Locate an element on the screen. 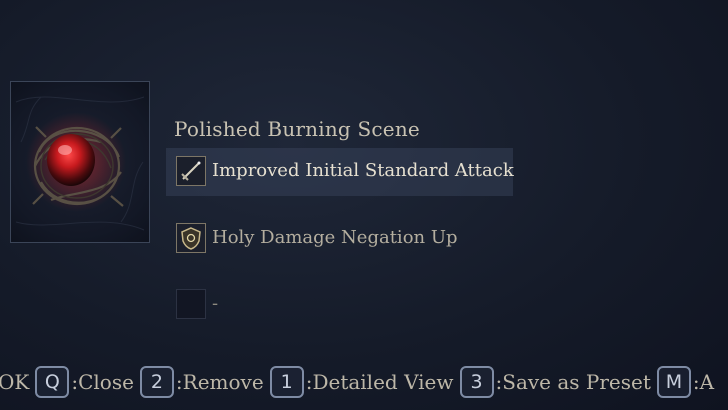 This screenshot has width=728, height=410. remove-key: 2 is located at coordinates (156, 382).